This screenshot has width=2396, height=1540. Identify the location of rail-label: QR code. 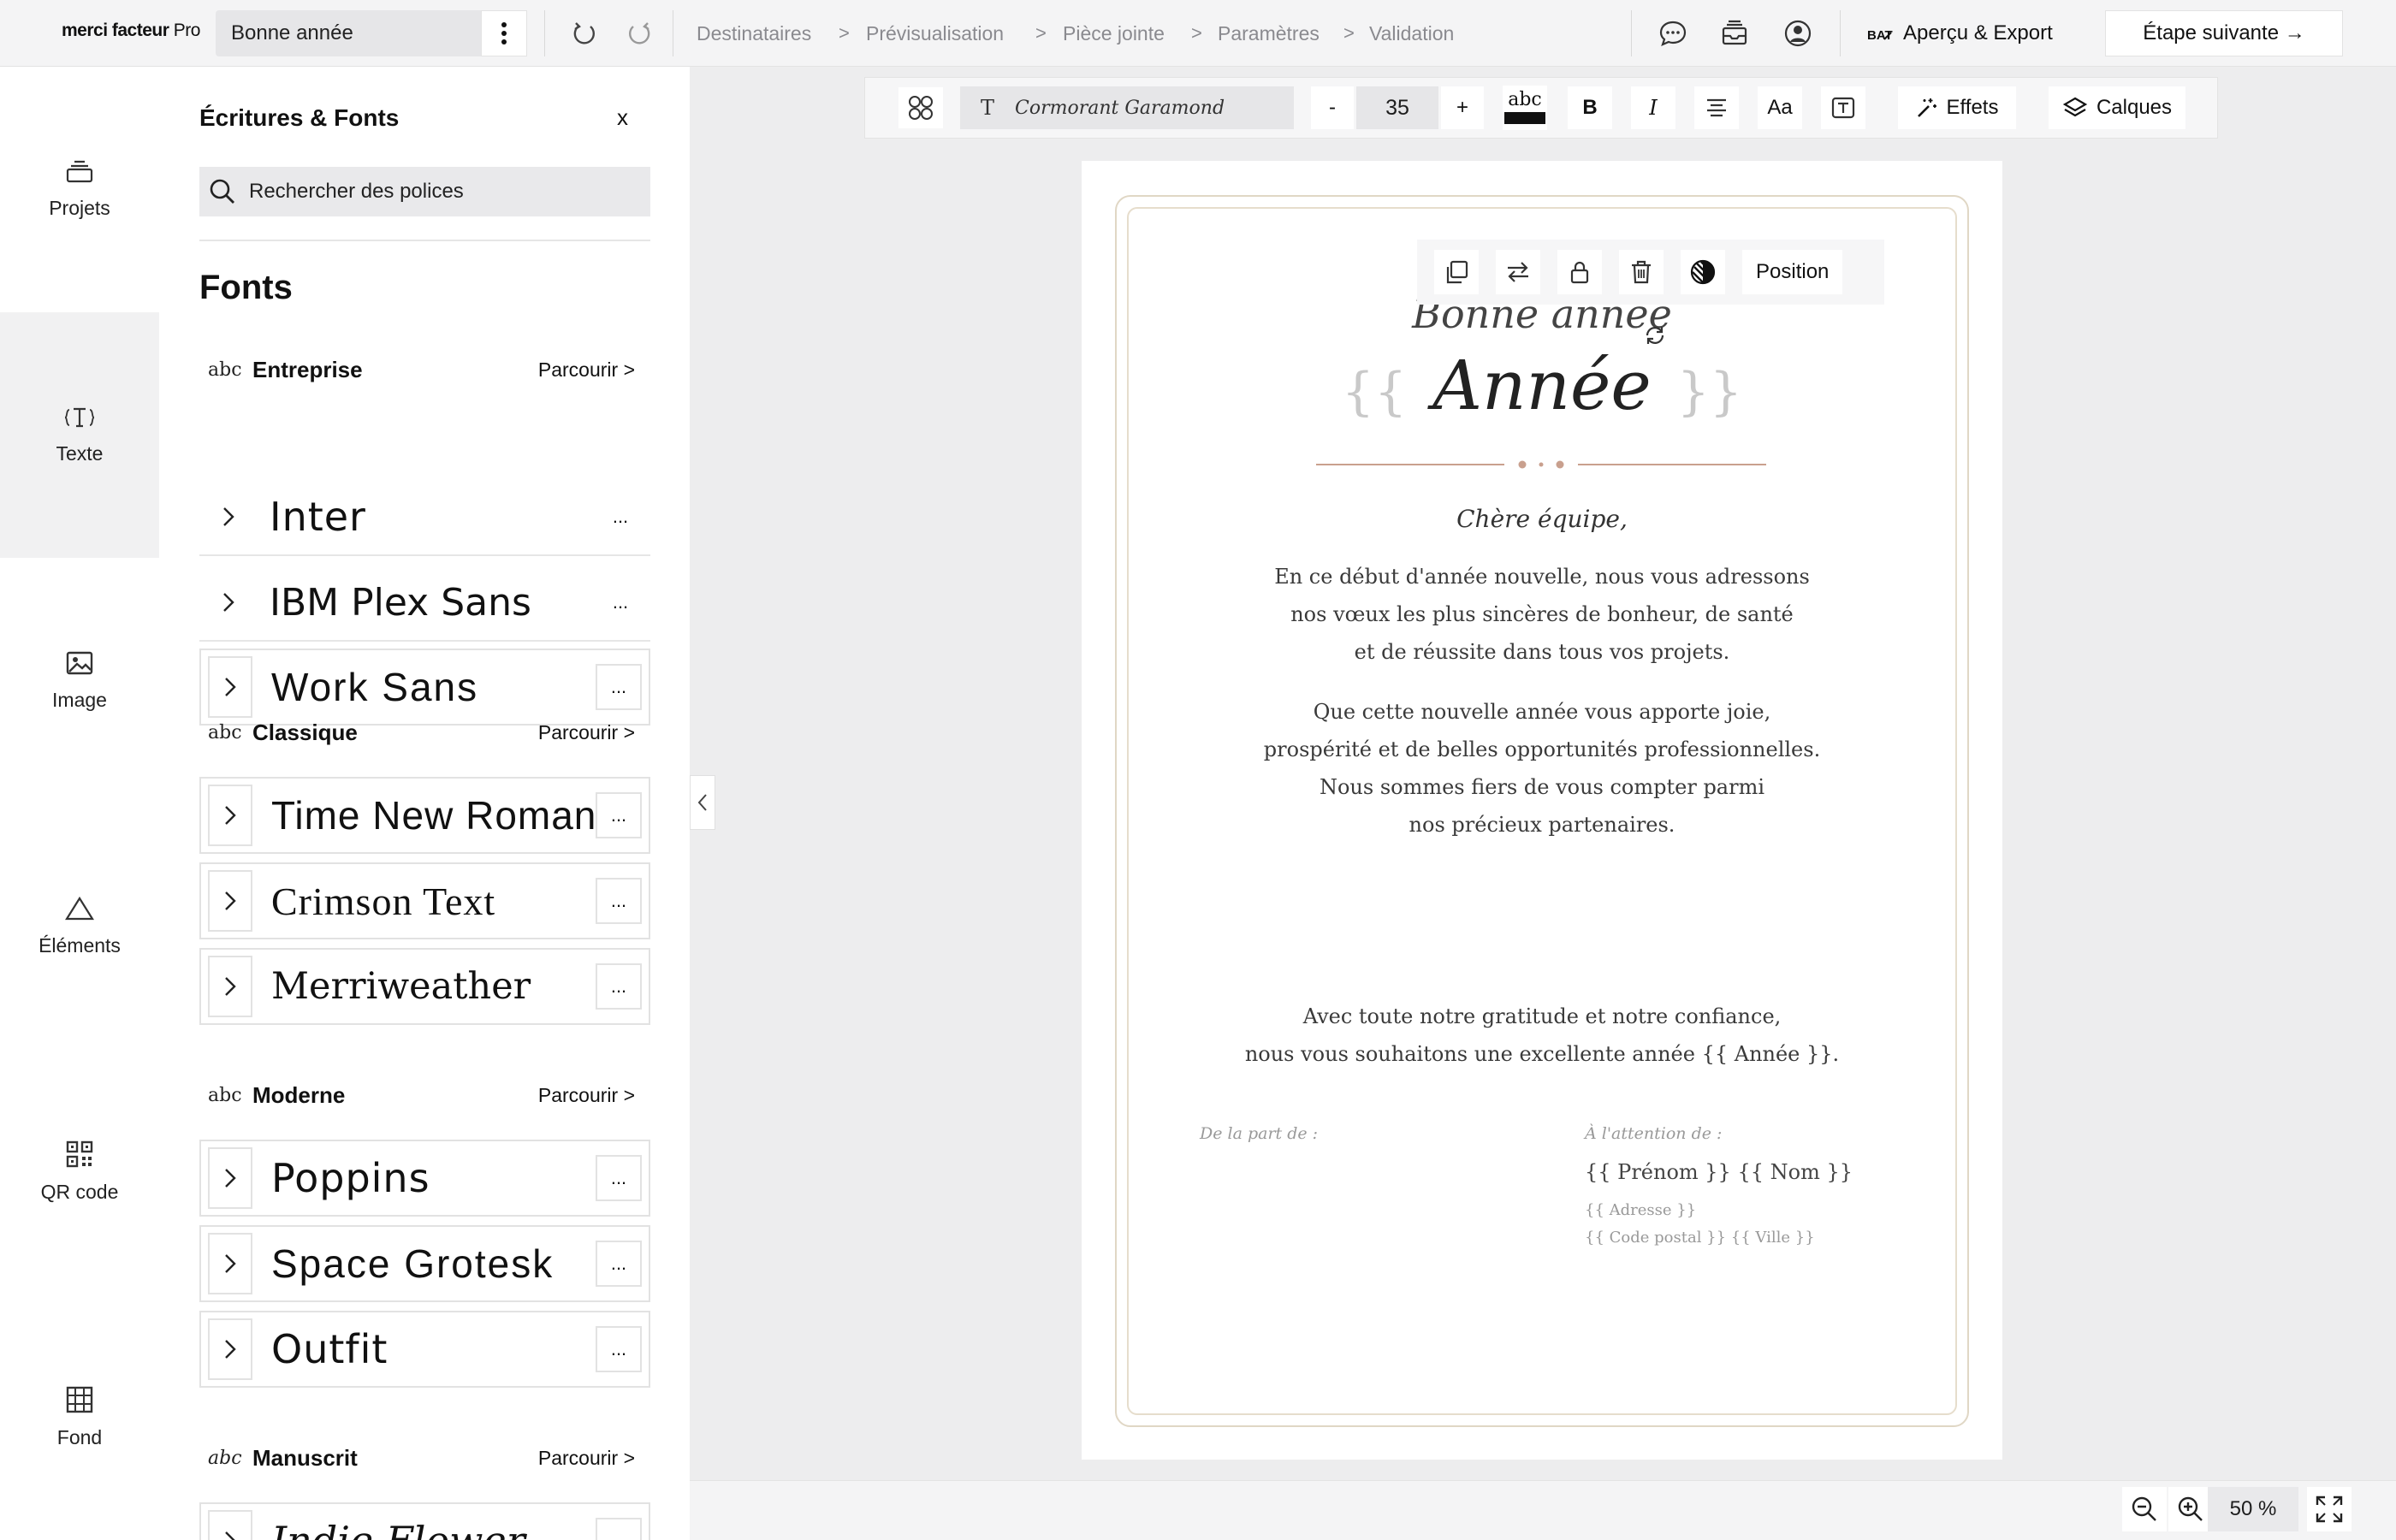
(79, 1192).